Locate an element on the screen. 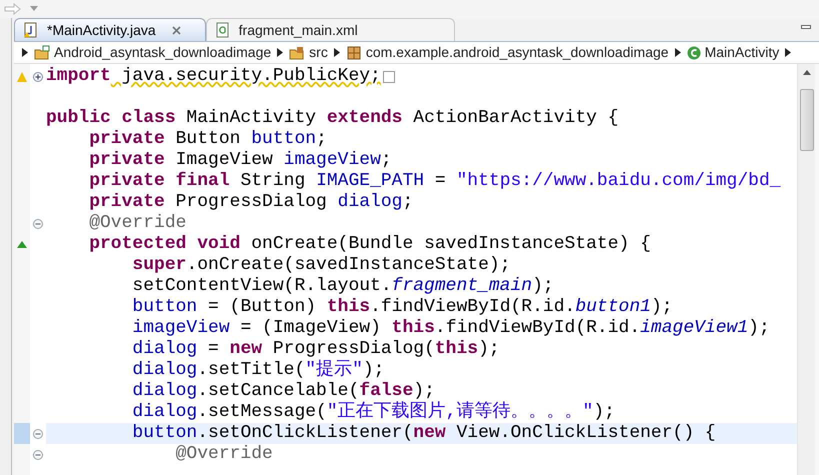 This screenshot has width=819, height=475. breadcrumb-item: com.example.android_asyntask_downloadimage is located at coordinates (507, 52).